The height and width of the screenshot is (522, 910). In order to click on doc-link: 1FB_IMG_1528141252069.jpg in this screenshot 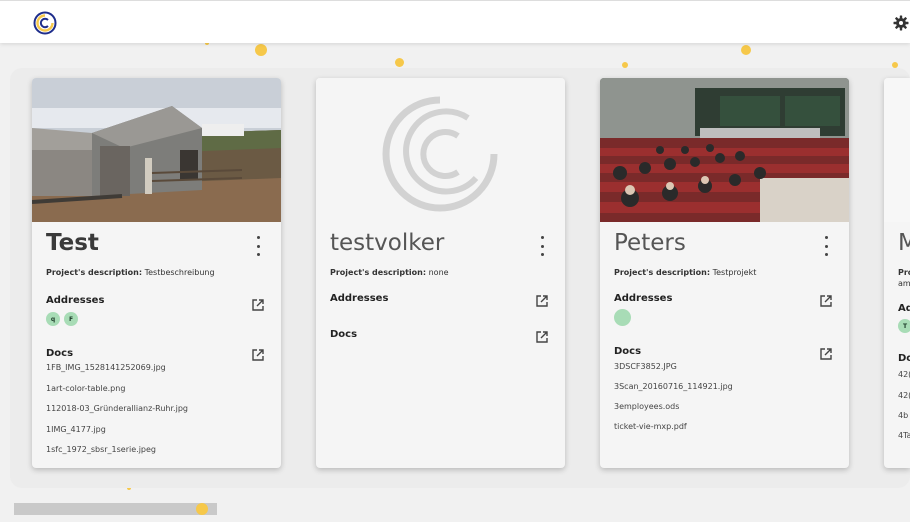, I will do `click(106, 367)`.